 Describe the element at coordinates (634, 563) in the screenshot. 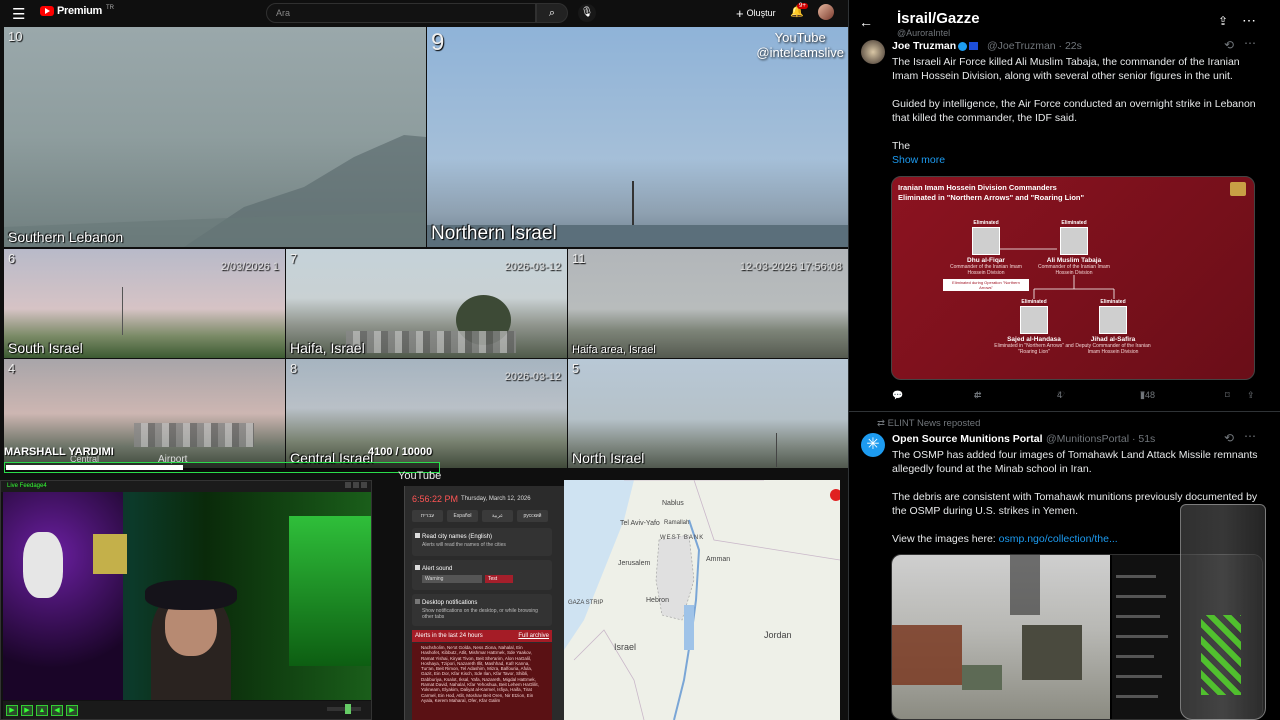

I see `map-label-jerusalem: Jerusalem` at that location.